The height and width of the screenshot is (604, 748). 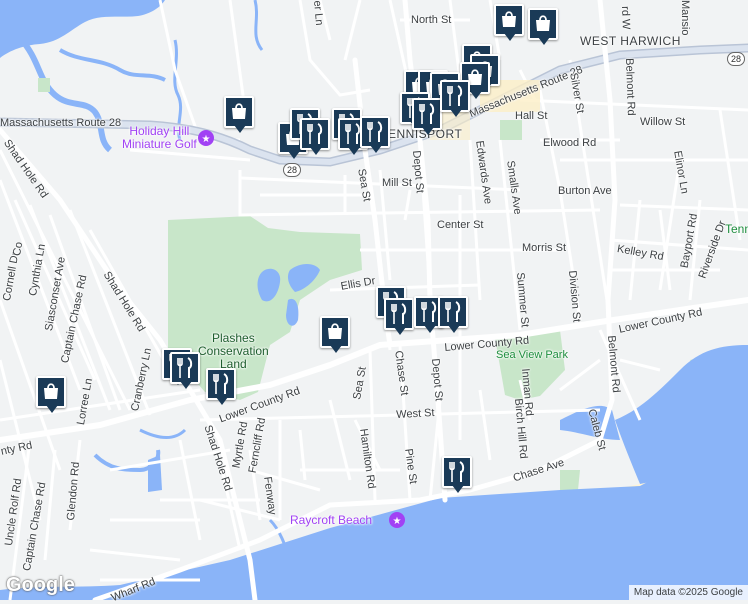 What do you see at coordinates (397, 183) in the screenshot?
I see `label-mill-st: Mill St` at bounding box center [397, 183].